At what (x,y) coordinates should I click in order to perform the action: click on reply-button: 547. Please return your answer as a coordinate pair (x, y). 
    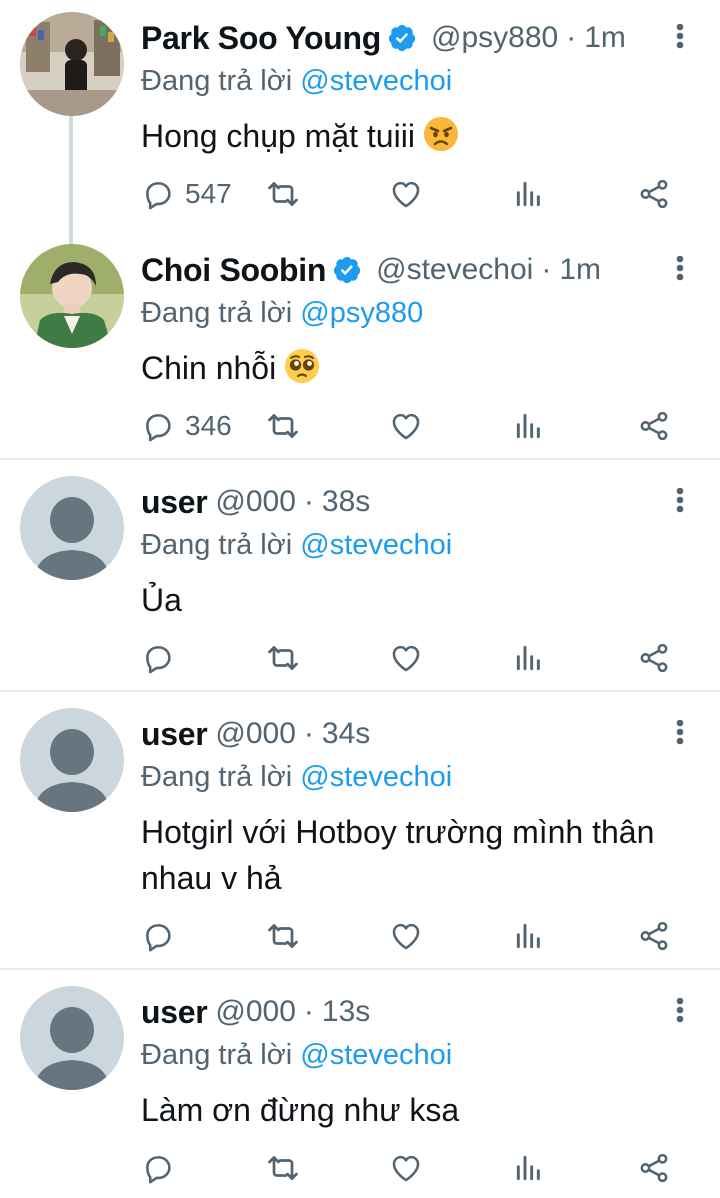
    Looking at the image, I should click on (186, 194).